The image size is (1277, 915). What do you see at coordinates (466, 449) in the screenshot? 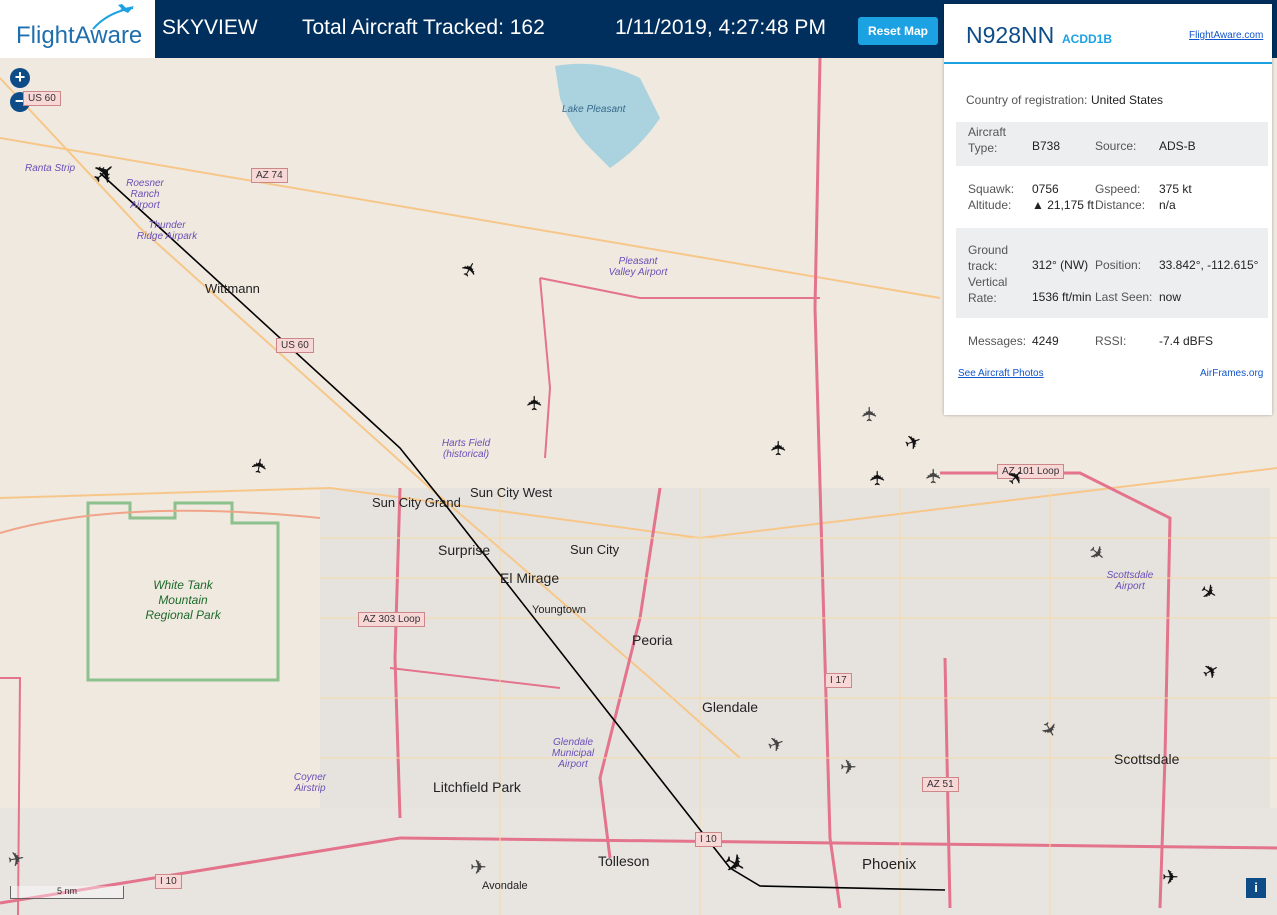
I see `airport-label: Harts Field (historical)` at bounding box center [466, 449].